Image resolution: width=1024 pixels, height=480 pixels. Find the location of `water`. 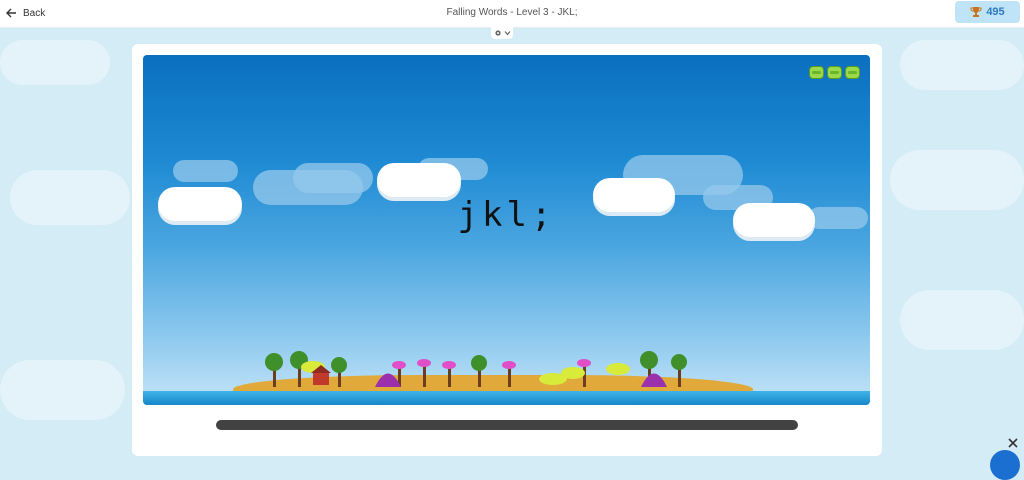

water is located at coordinates (506, 398).